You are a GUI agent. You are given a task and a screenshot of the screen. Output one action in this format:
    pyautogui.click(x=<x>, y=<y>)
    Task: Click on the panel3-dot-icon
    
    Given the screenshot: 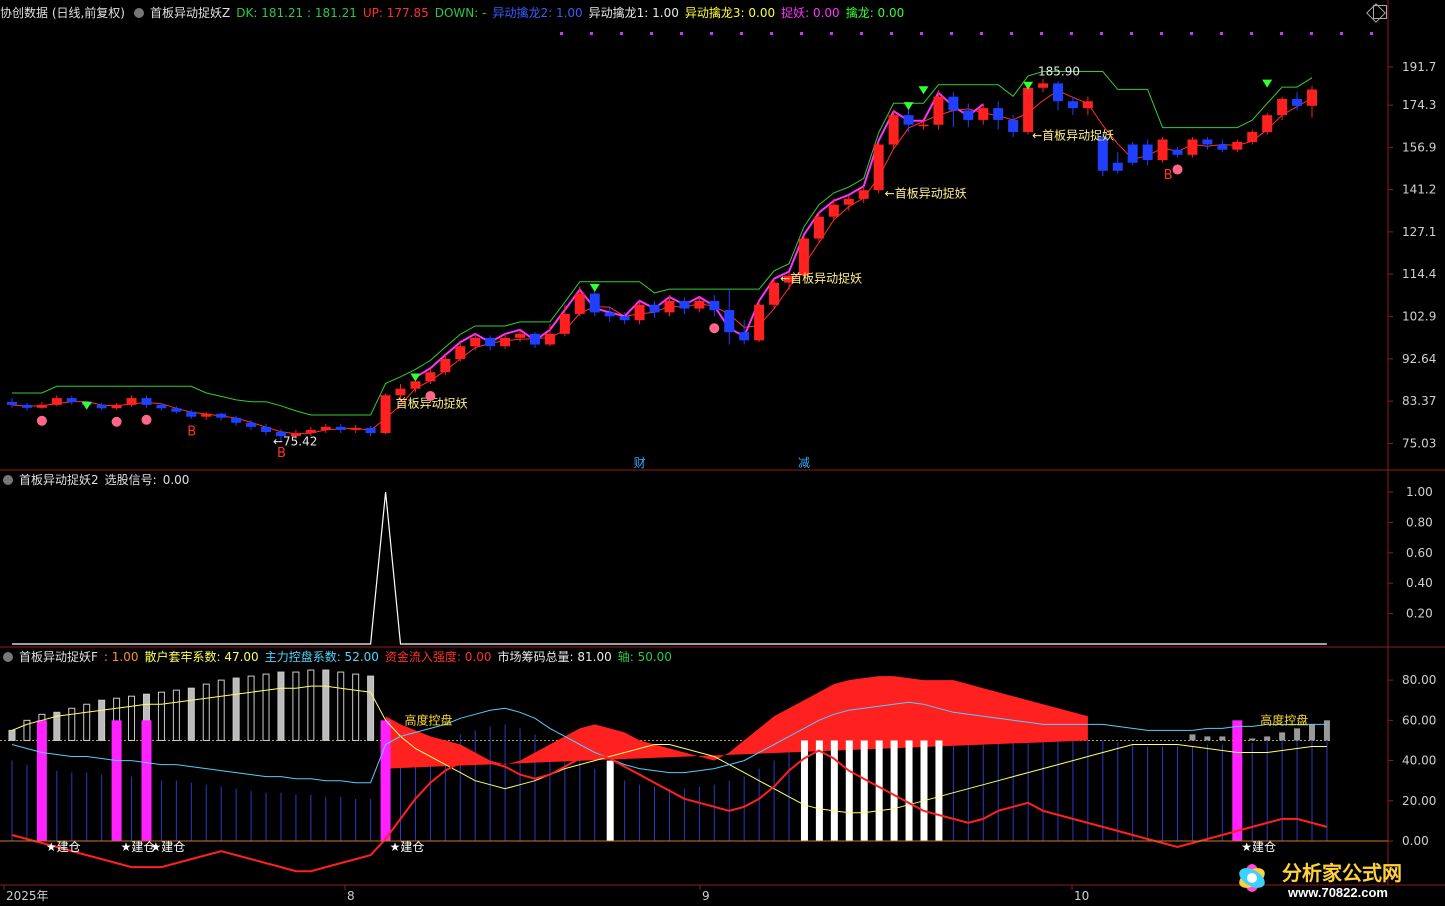 What is the action you would take?
    pyautogui.click(x=8, y=657)
    